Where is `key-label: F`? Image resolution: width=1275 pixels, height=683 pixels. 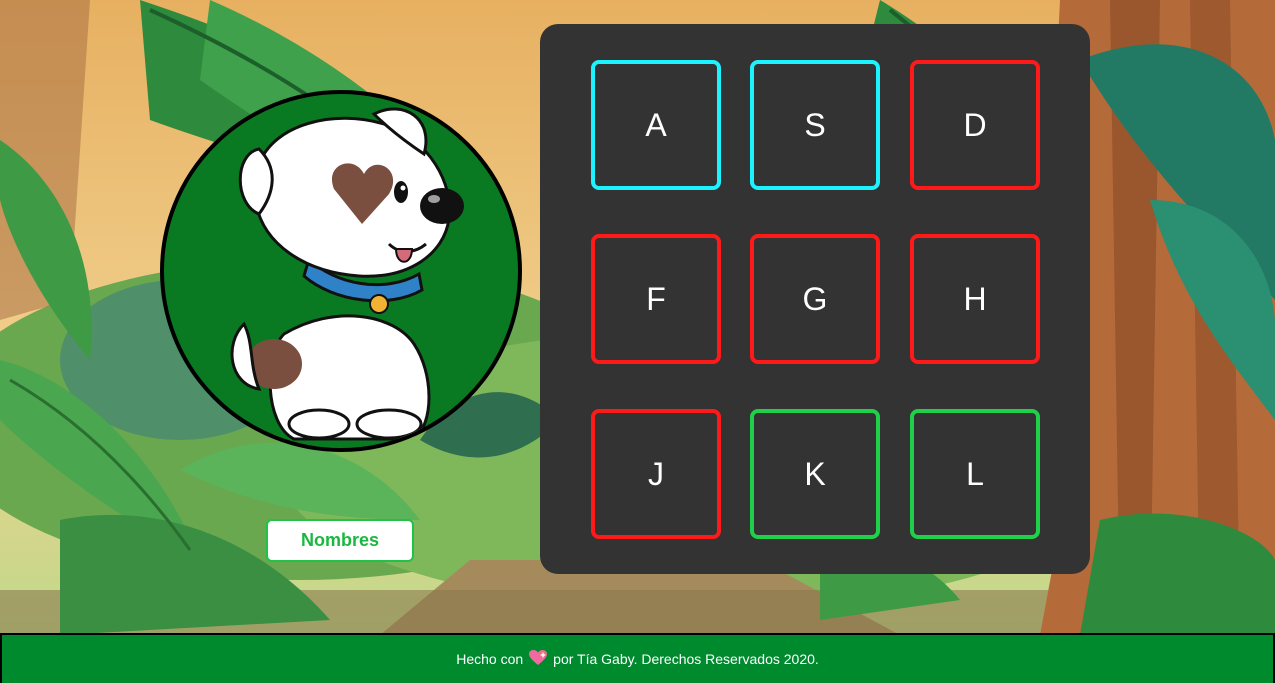
key-label: F is located at coordinates (656, 298).